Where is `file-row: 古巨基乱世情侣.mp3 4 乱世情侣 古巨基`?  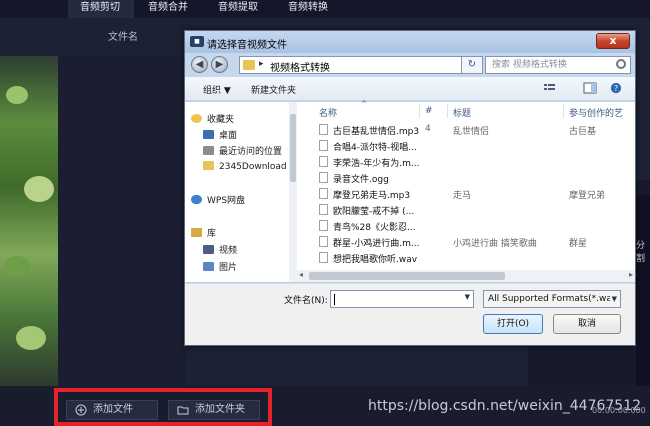 file-row: 古巨基乱世情侣.mp3 4 乱世情侣 古巨基 is located at coordinates (466, 129).